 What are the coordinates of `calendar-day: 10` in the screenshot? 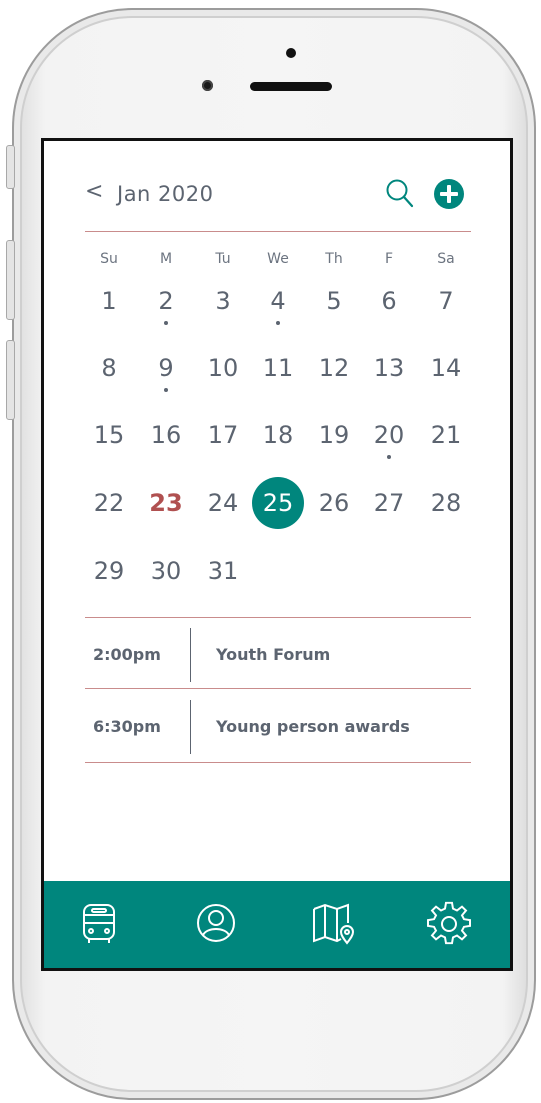 It's located at (223, 368).